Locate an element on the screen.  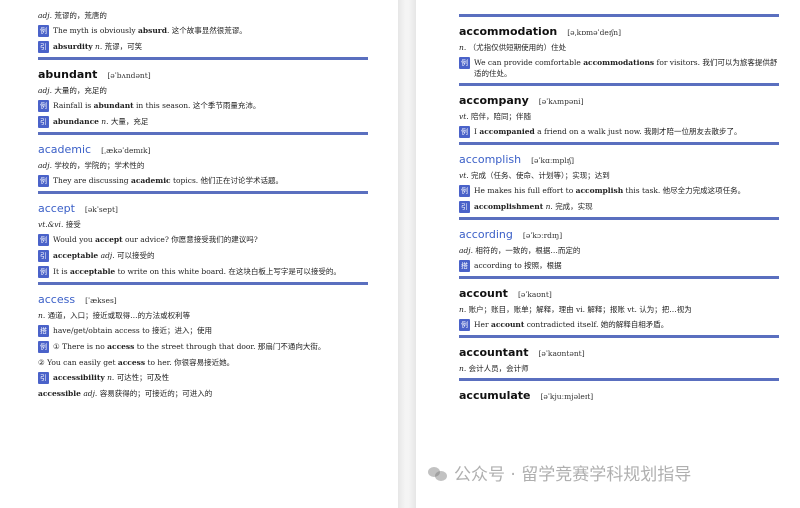
line-text-post: in this season. 这个季节雨量充沛。 is located at coordinates (197, 105).